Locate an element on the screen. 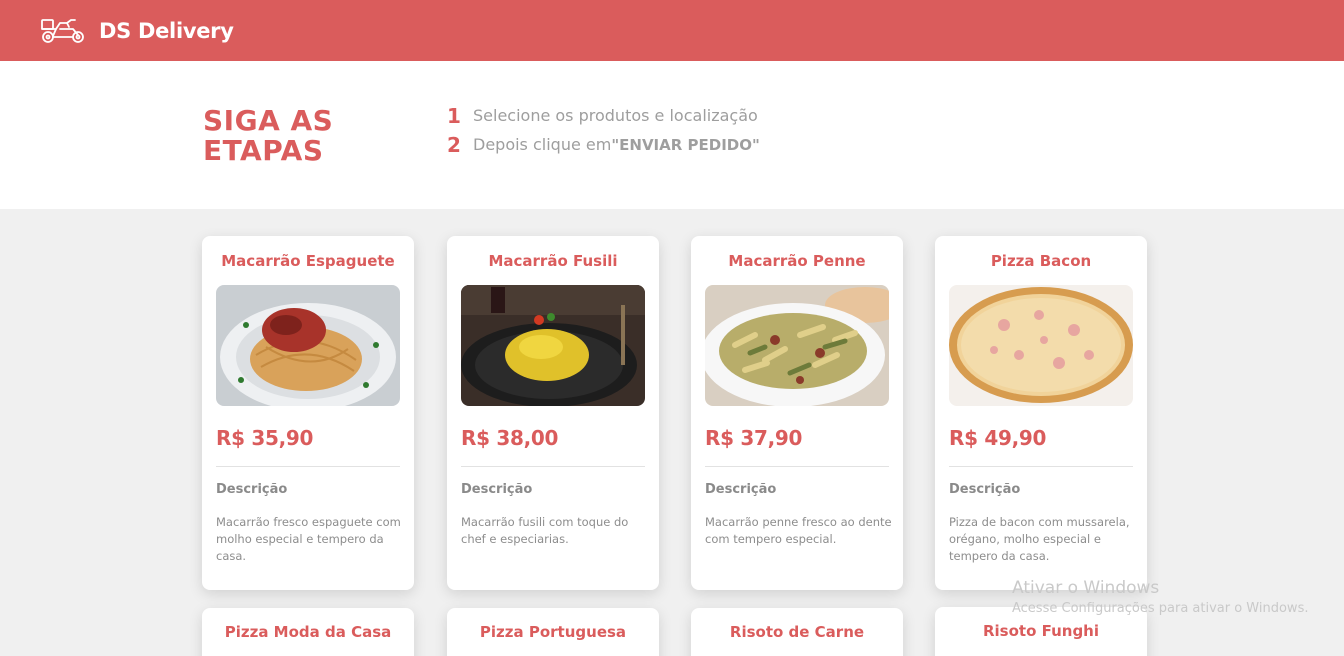 The image size is (1344, 656). step-item: 1 Selecione os produtos e localização is located at coordinates (603, 115).